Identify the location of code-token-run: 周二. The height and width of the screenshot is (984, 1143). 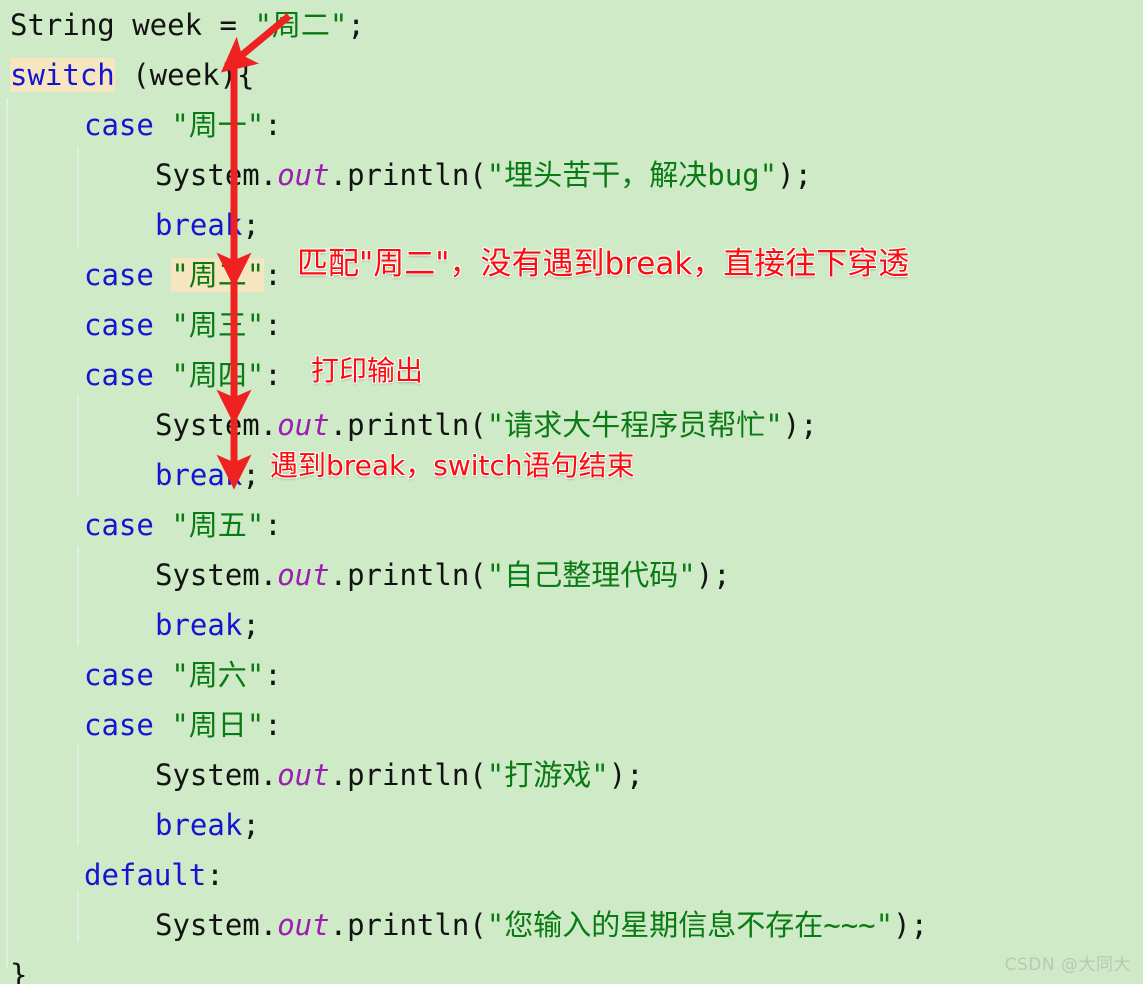
(300, 25).